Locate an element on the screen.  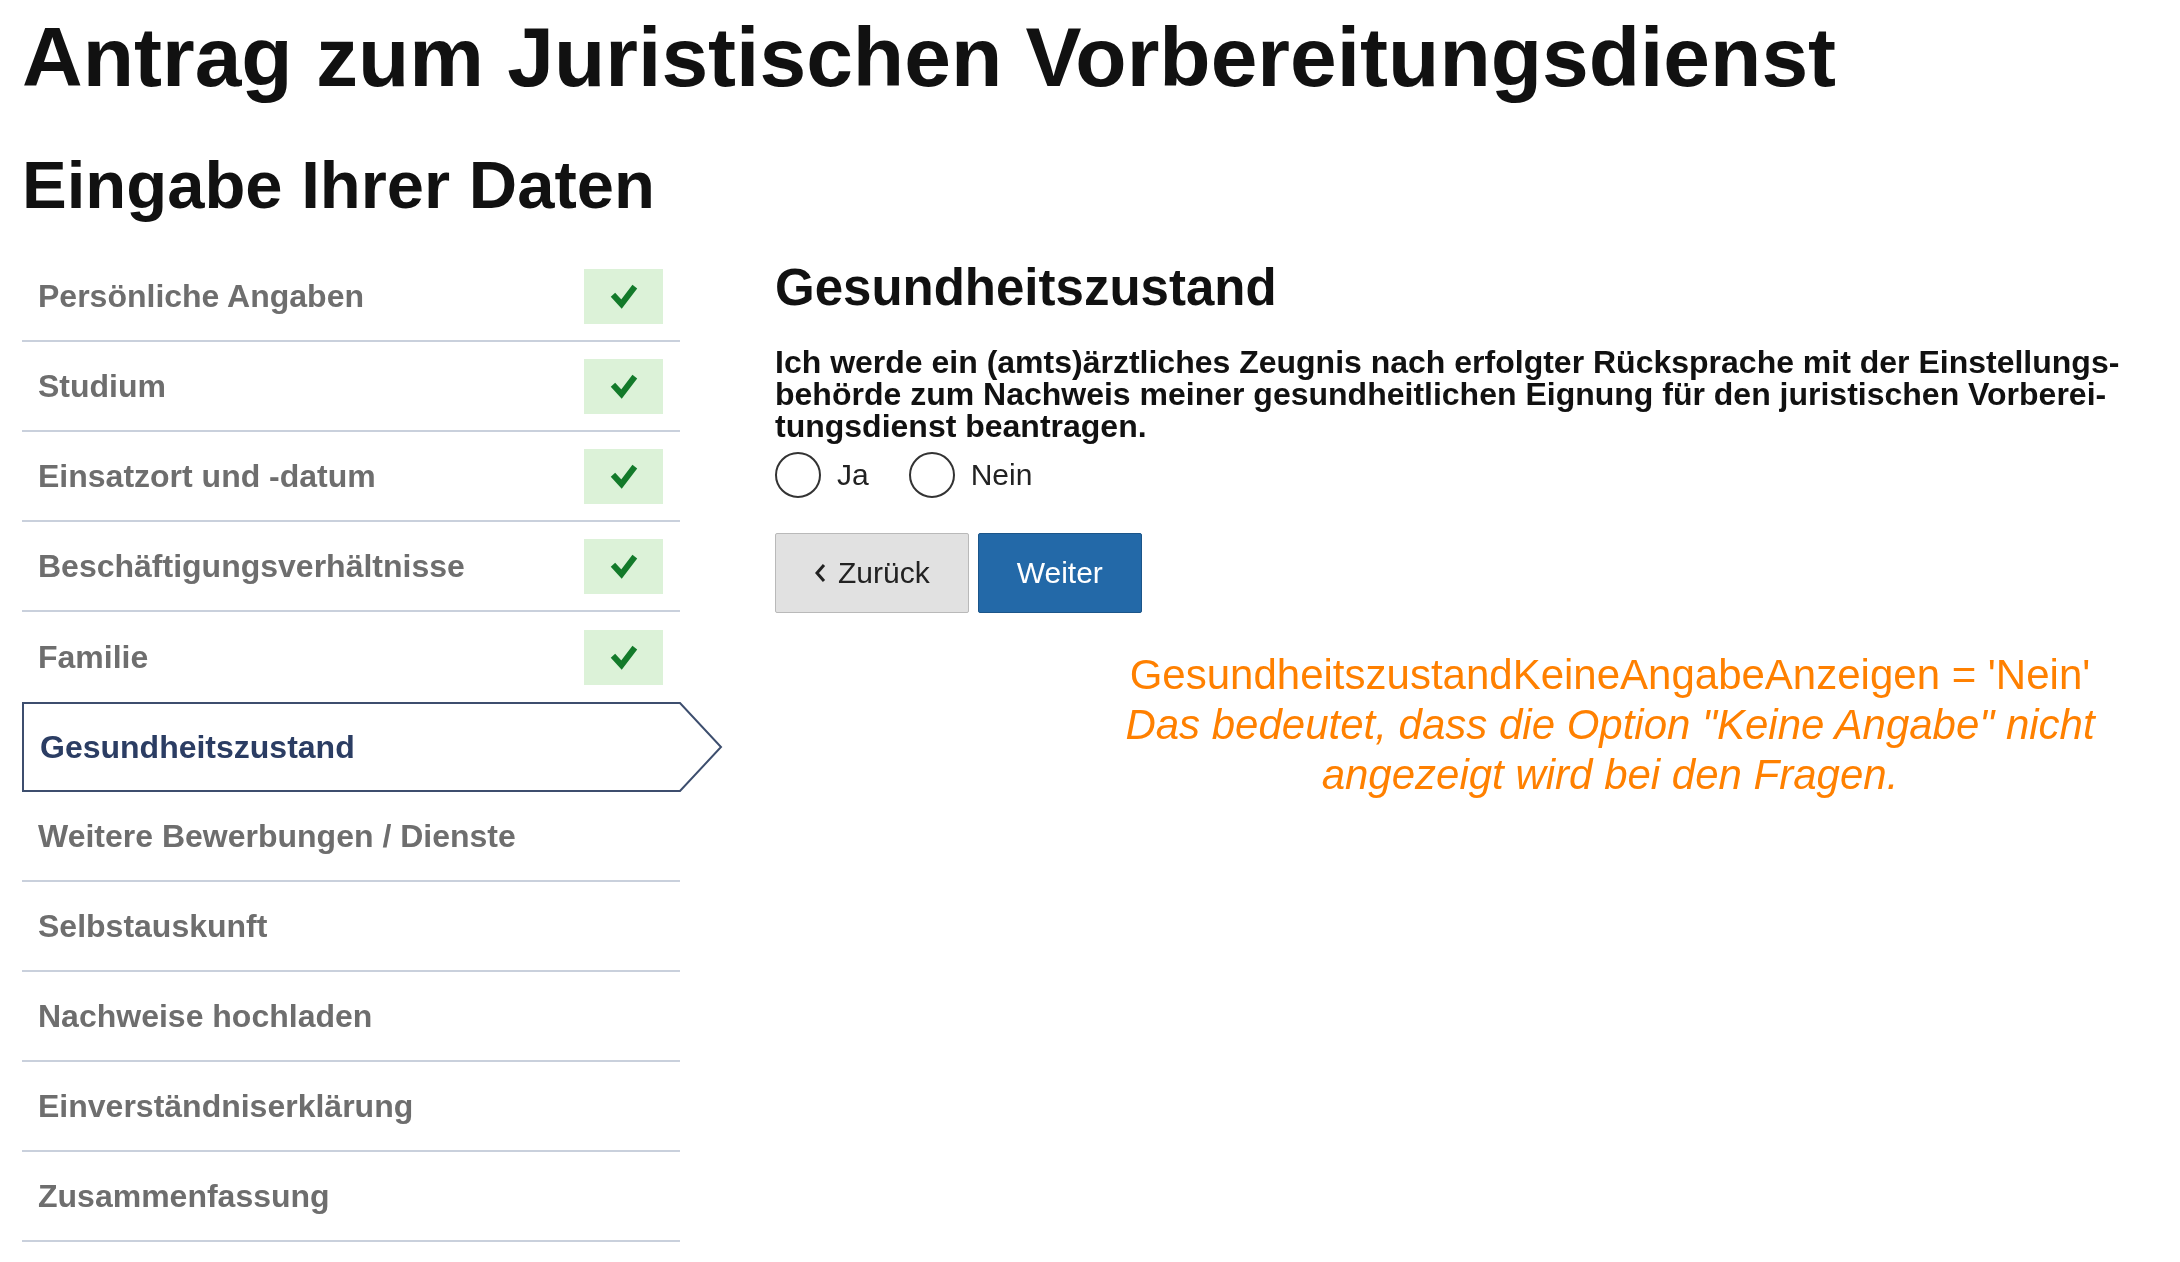
step-link: Familie is located at coordinates (351, 657).